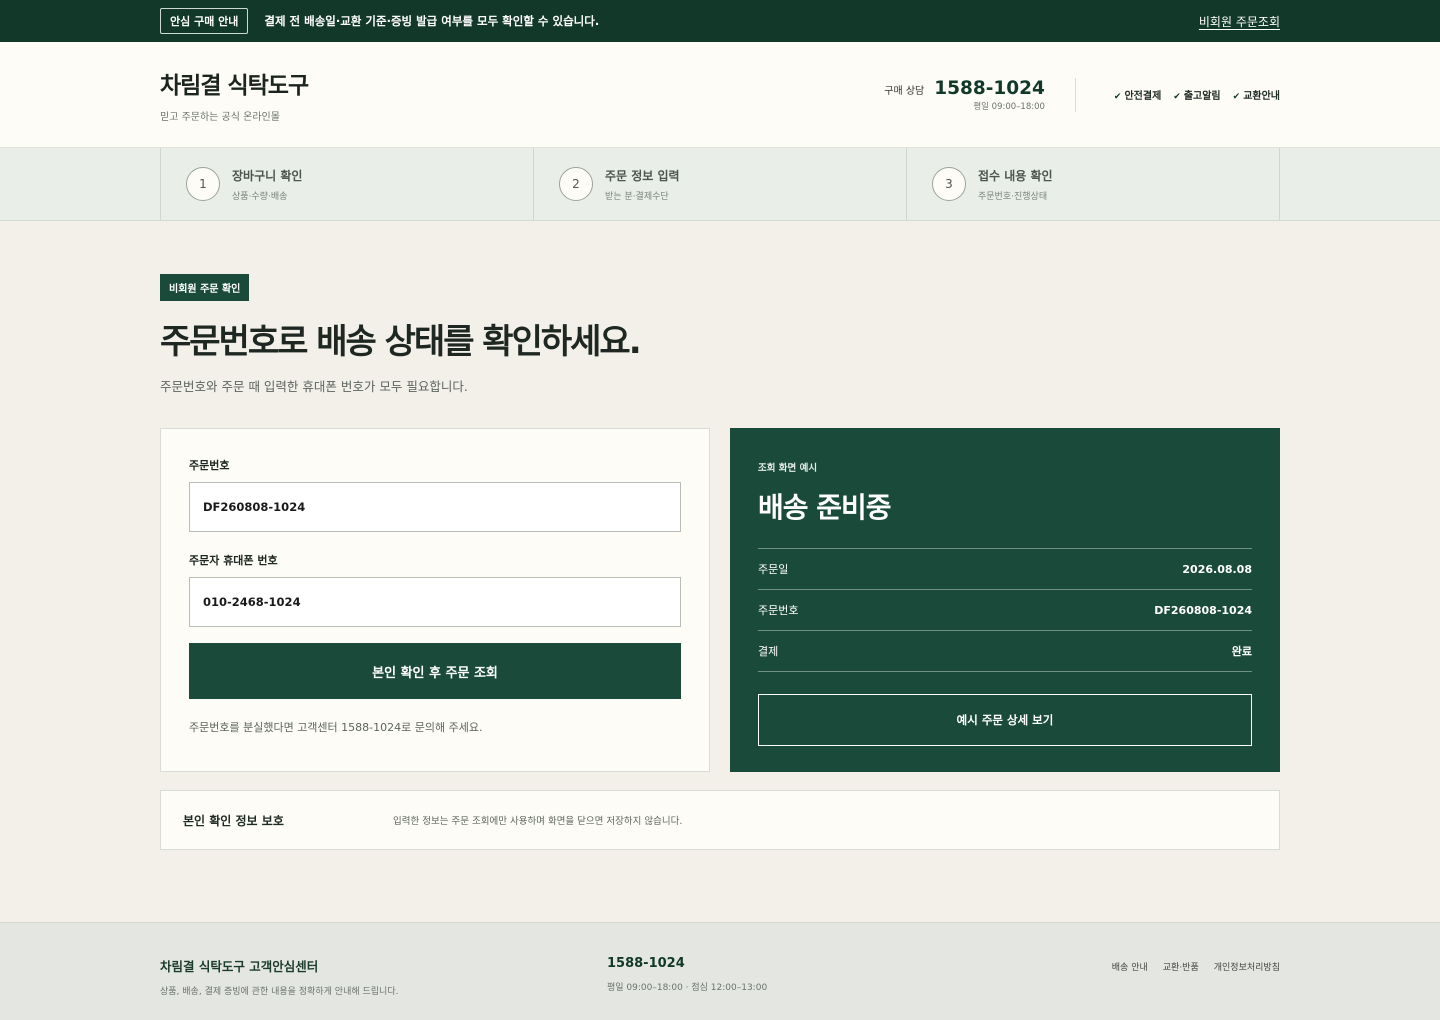 Image resolution: width=1440 pixels, height=1020 pixels. Describe the element at coordinates (1239, 21) in the screenshot. I see `guest-order-lookup-link: 비회원 주문조회` at that location.